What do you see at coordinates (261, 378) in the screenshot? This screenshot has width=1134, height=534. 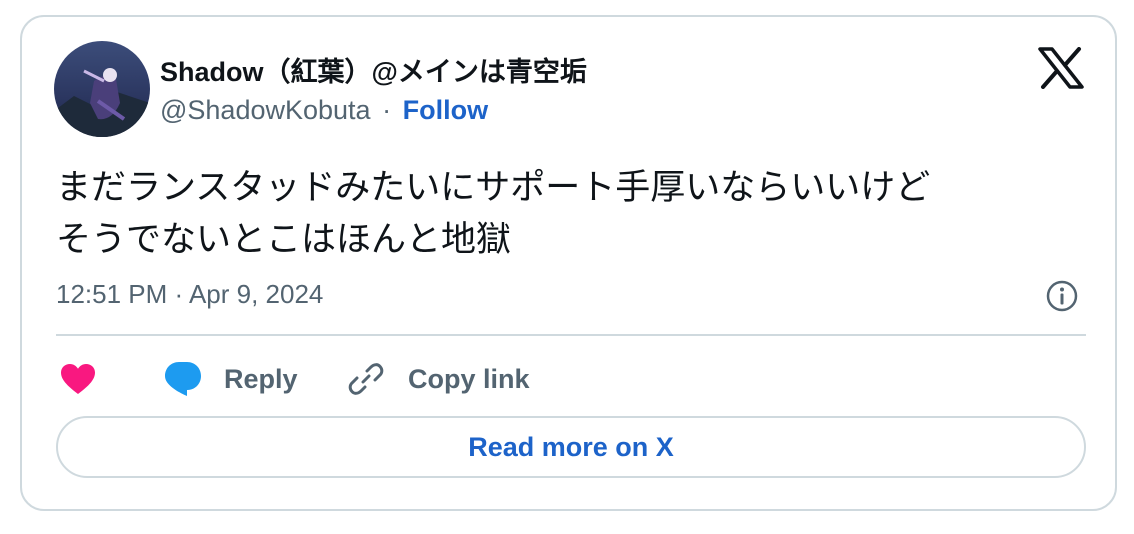 I see `reply-label: Reply` at bounding box center [261, 378].